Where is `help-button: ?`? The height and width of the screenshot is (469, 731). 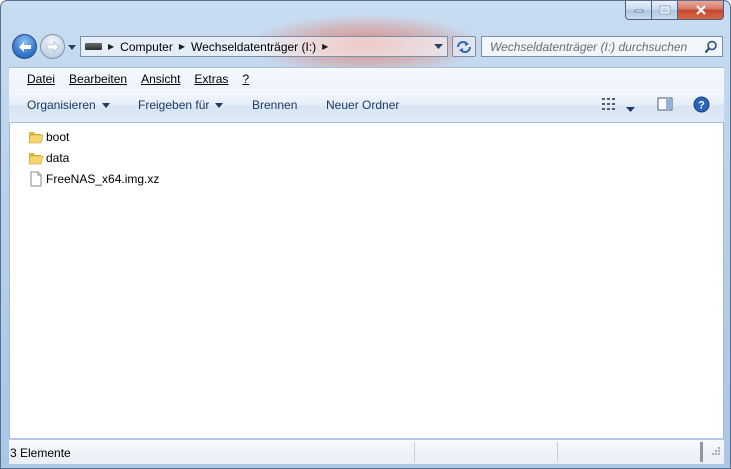 help-button: ? is located at coordinates (701, 106).